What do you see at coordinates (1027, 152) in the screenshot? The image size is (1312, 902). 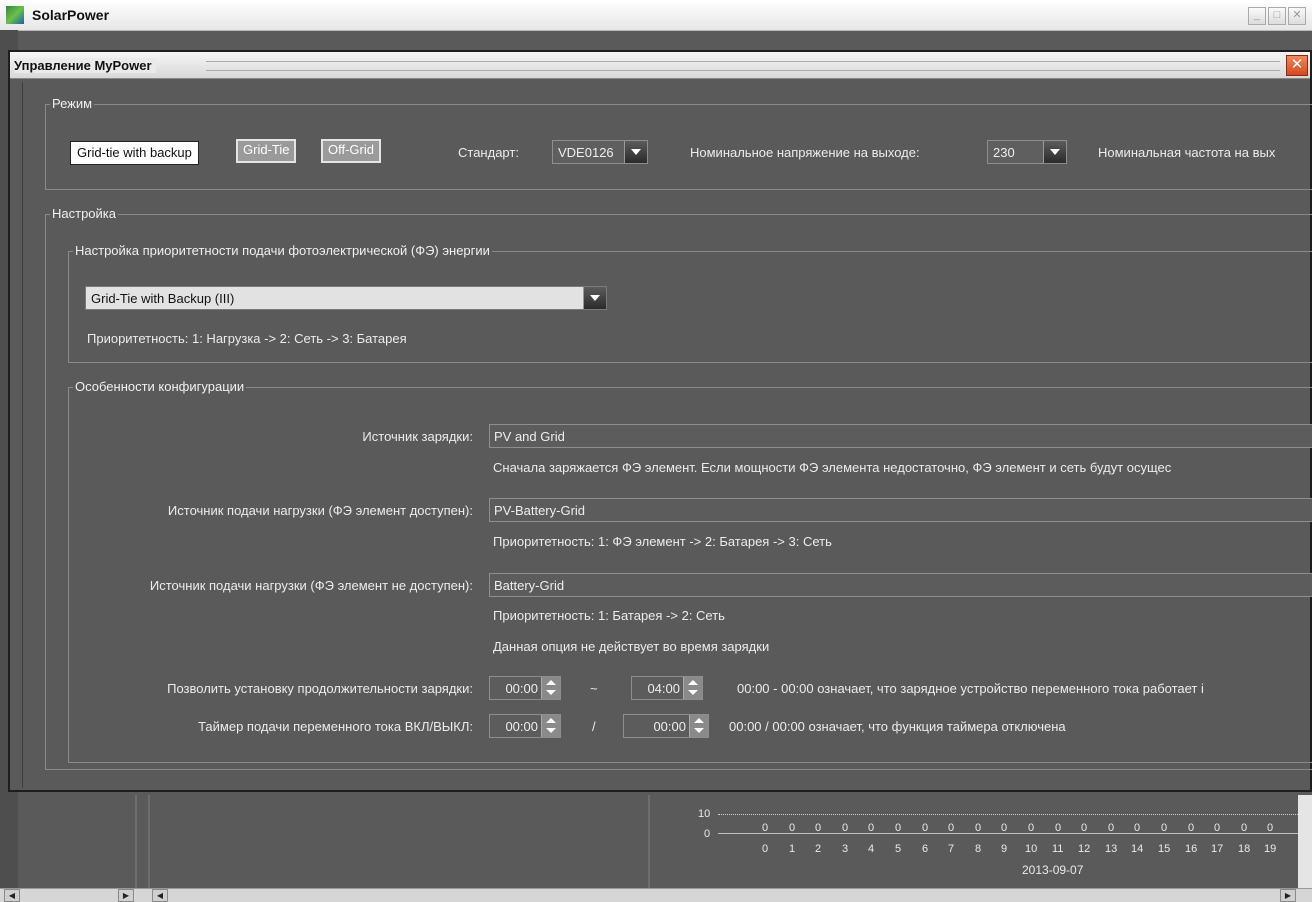 I see `output-voltage-select: 230` at bounding box center [1027, 152].